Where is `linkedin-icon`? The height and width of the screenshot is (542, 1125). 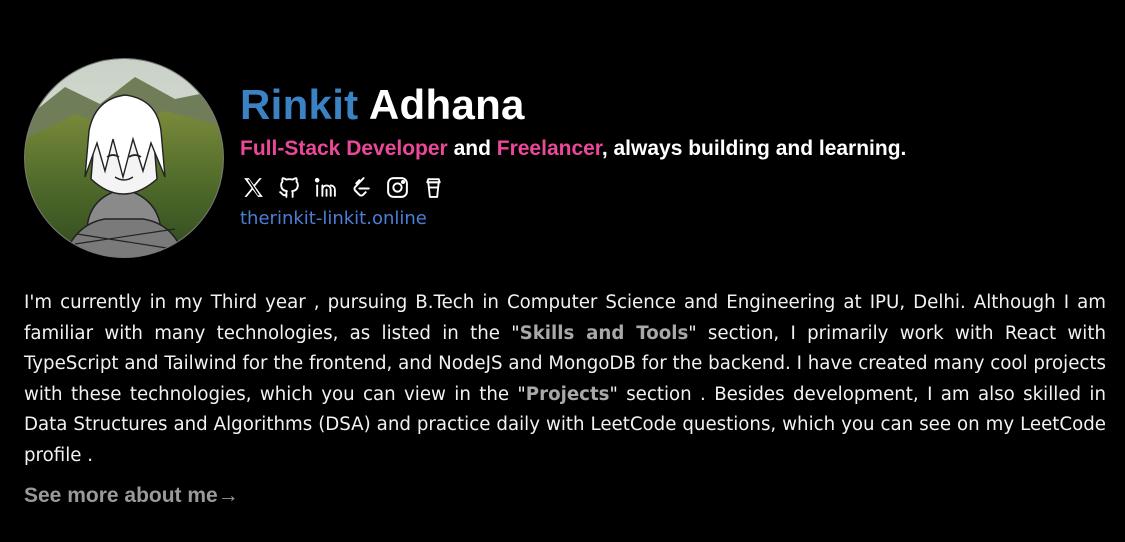 linkedin-icon is located at coordinates (325, 187).